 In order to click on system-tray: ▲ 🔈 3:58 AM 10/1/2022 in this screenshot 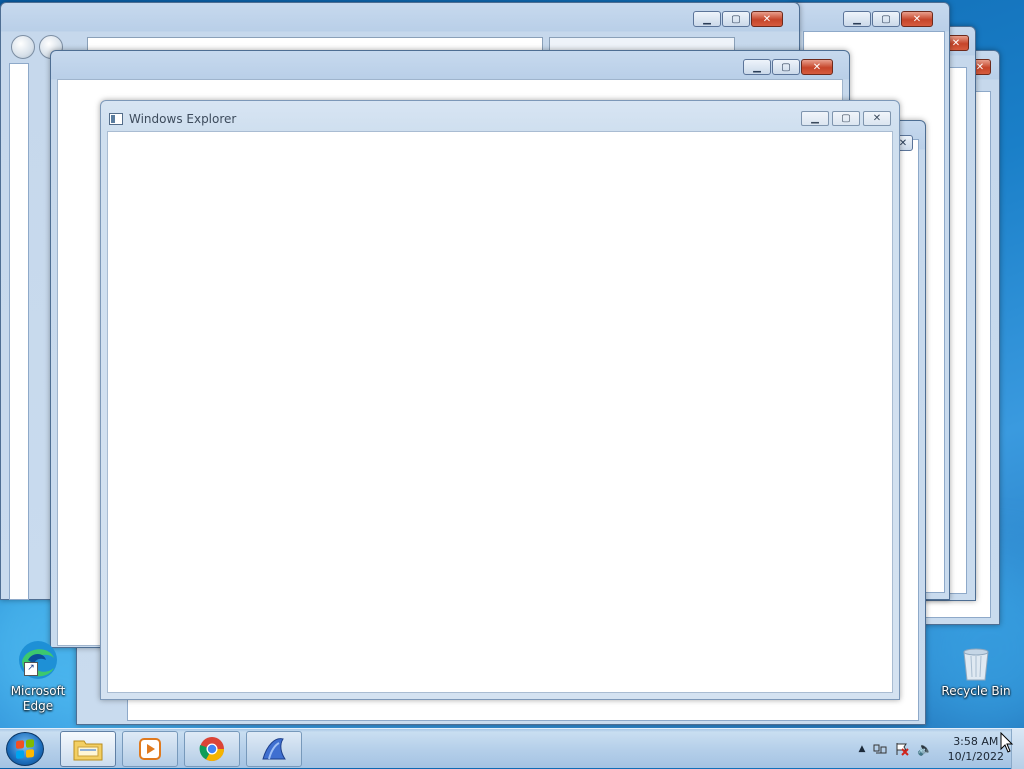, I will do `click(931, 749)`.